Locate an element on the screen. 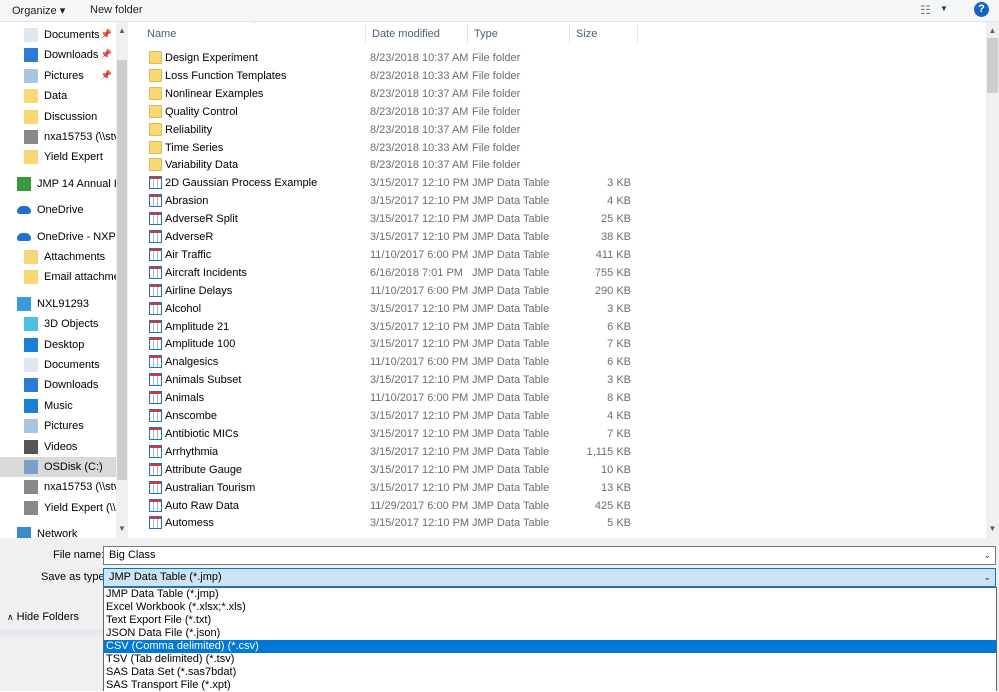 Image resolution: width=999 pixels, height=692 pixels. sidebar-item: OneDrive is located at coordinates (58, 210).